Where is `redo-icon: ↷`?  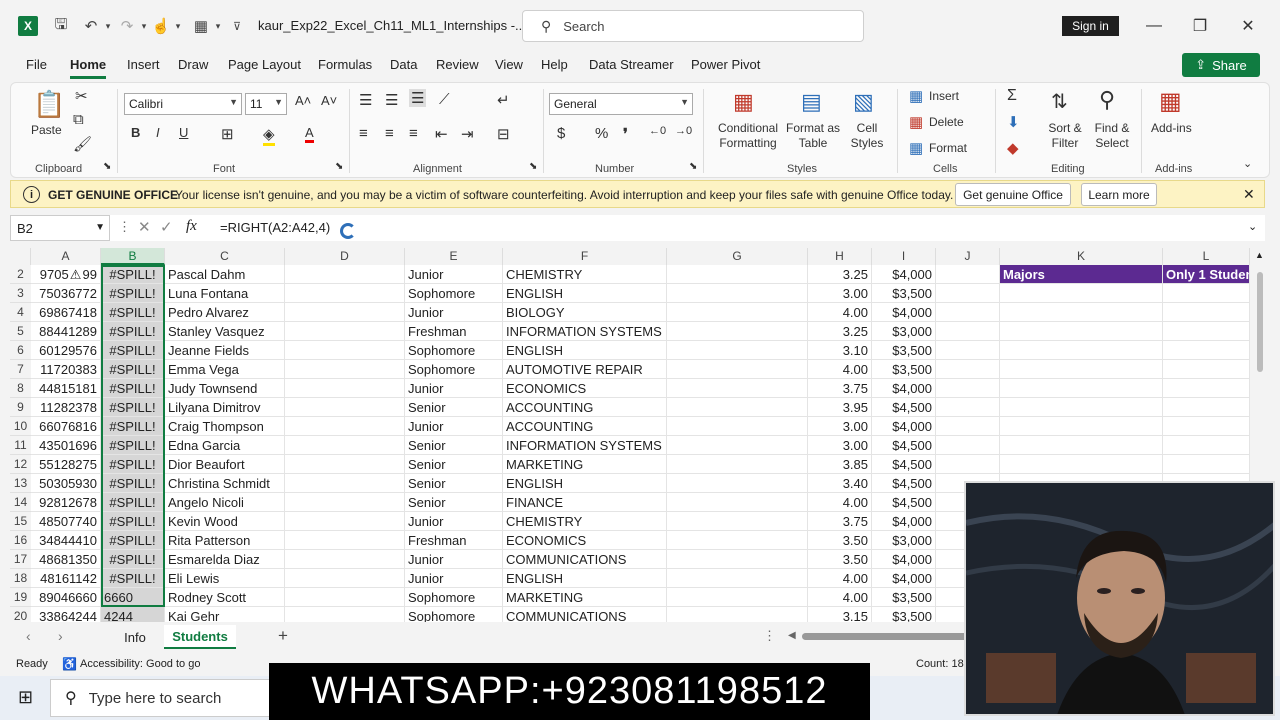 redo-icon: ↷ is located at coordinates (127, 26).